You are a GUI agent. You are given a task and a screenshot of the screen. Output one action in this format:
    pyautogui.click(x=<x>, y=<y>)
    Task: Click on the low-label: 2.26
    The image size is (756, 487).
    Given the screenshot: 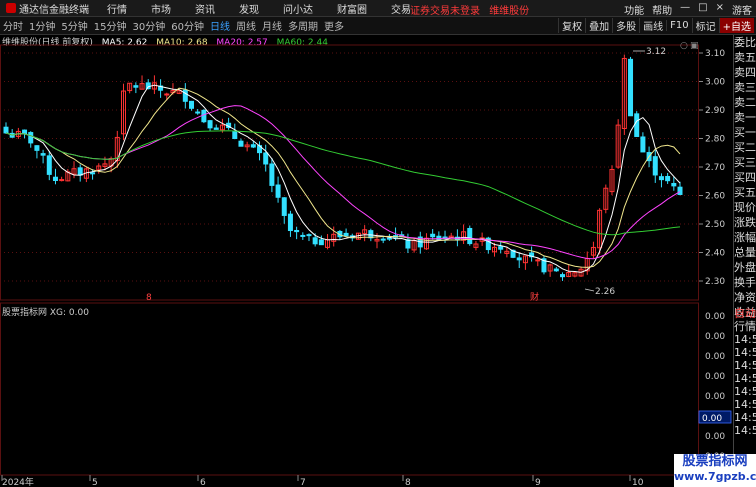 What is the action you would take?
    pyautogui.click(x=605, y=292)
    